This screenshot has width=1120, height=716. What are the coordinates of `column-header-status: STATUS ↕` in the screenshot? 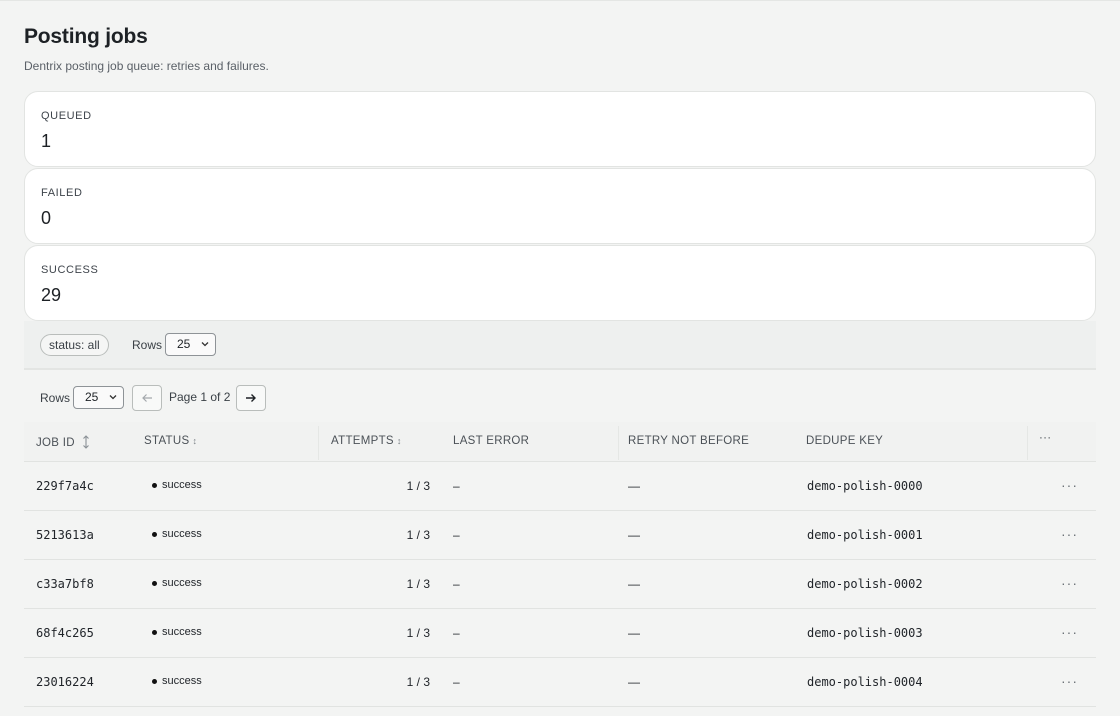 It's located at (170, 441).